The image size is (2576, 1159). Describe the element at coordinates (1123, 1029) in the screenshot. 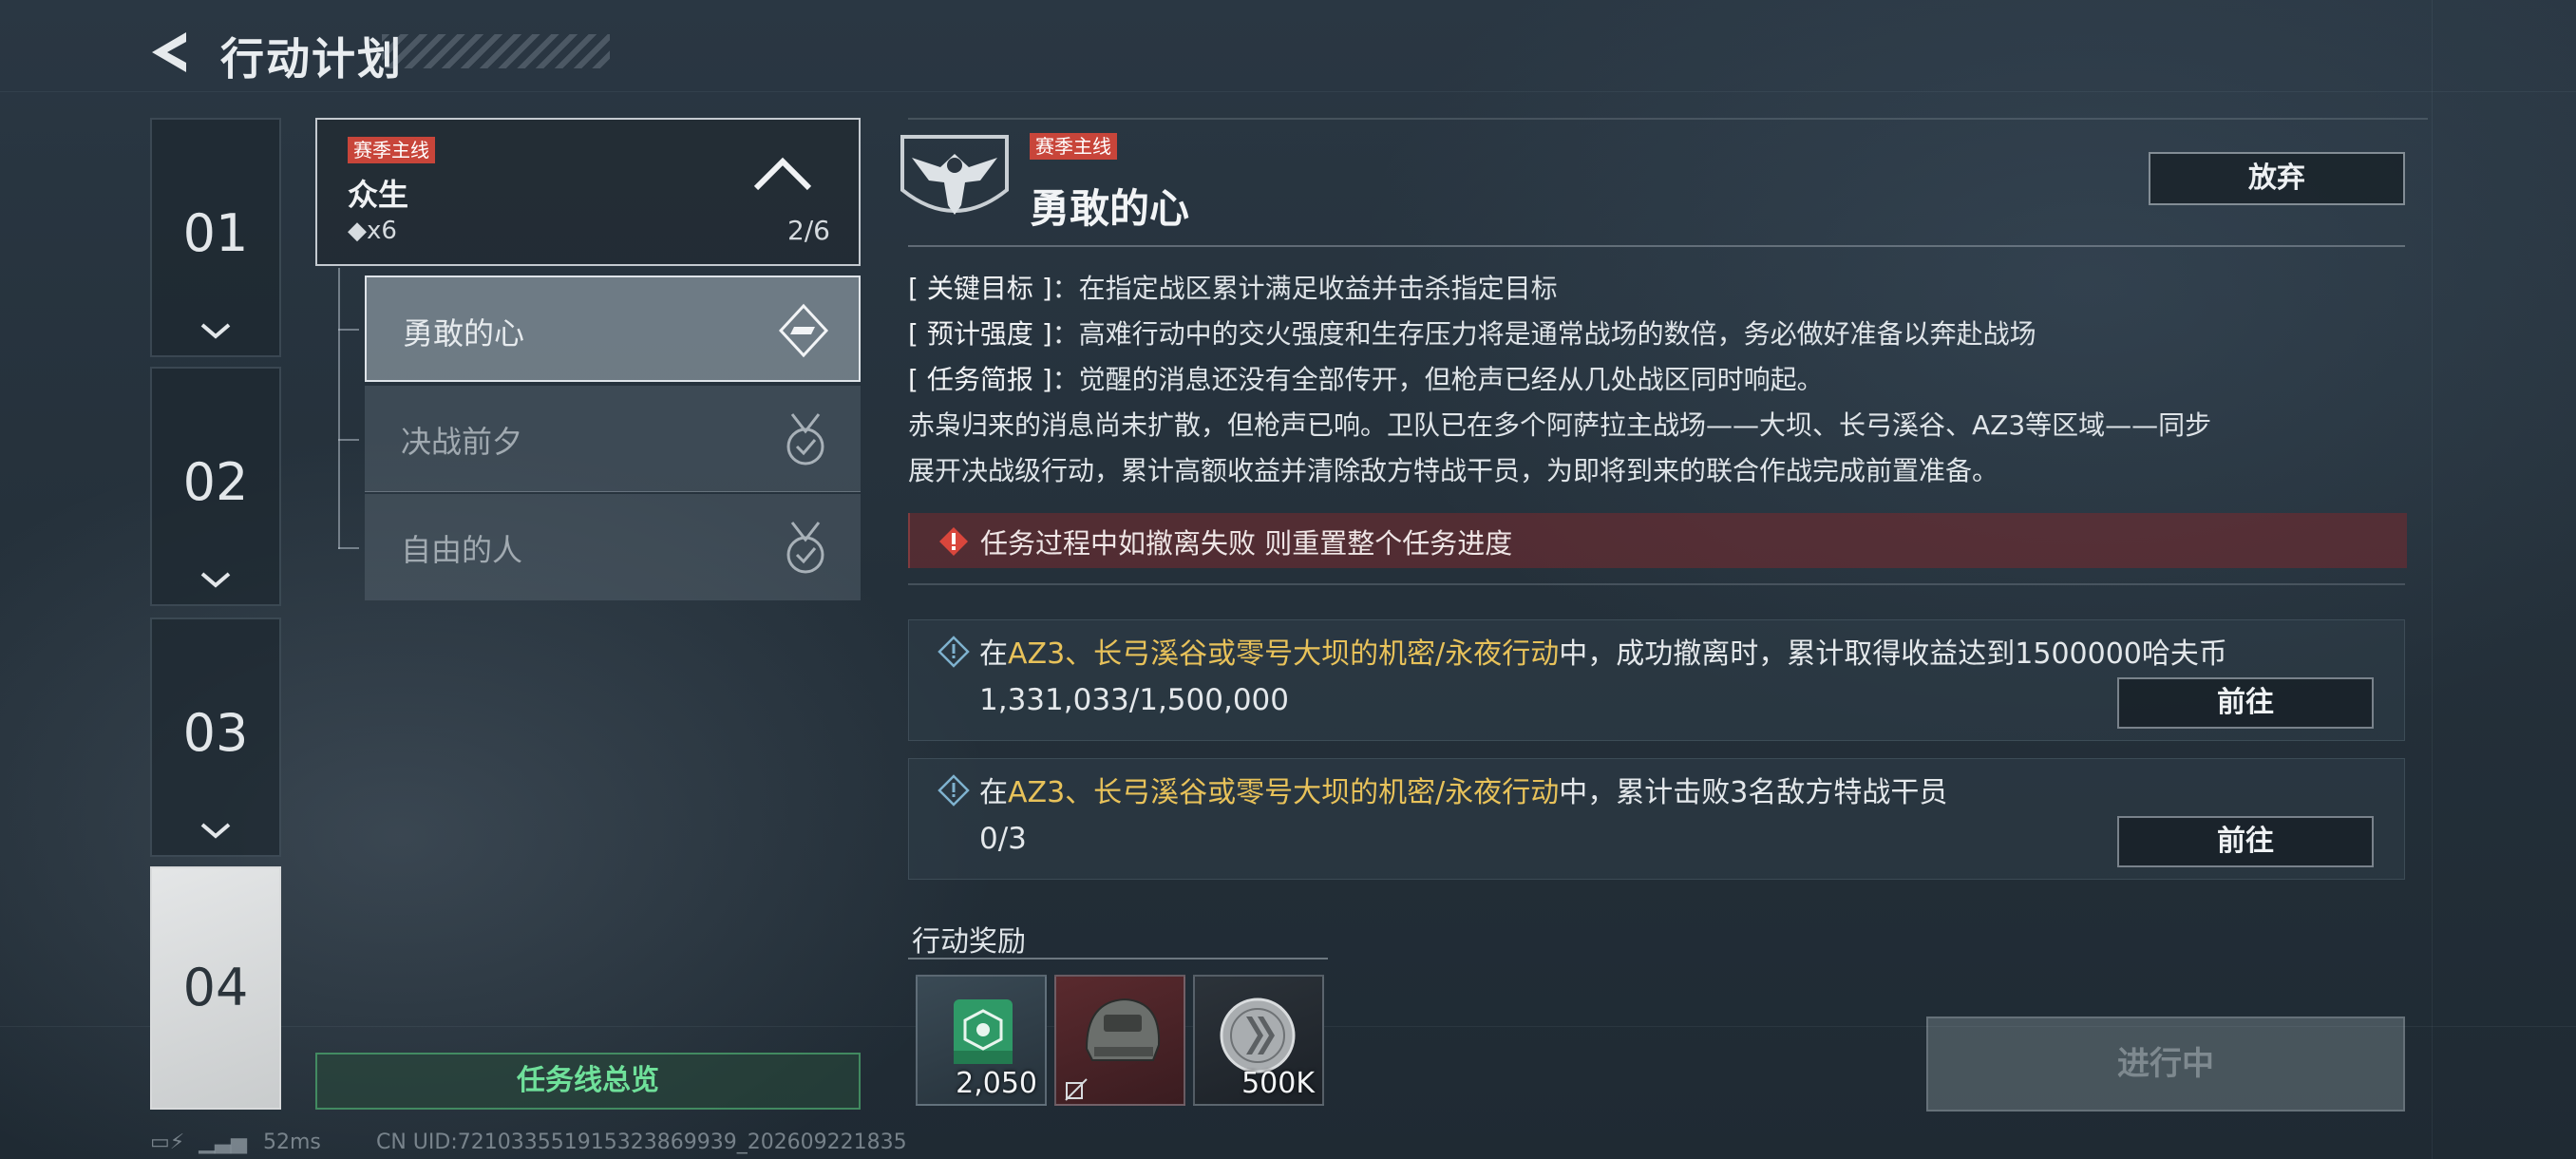

I see `tactical-helmet-icon` at that location.